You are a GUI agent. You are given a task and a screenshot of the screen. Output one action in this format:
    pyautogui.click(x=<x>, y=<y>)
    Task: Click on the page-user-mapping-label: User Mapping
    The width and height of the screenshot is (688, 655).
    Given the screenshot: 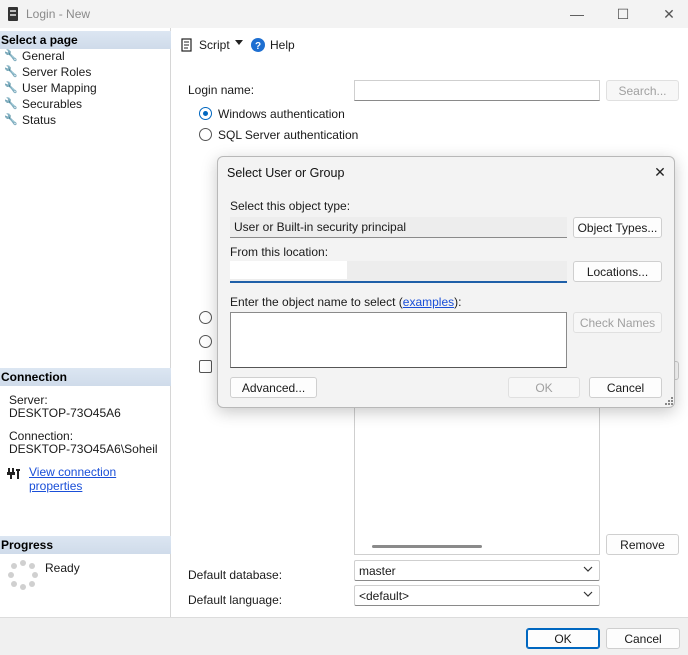 What is the action you would take?
    pyautogui.click(x=59, y=88)
    